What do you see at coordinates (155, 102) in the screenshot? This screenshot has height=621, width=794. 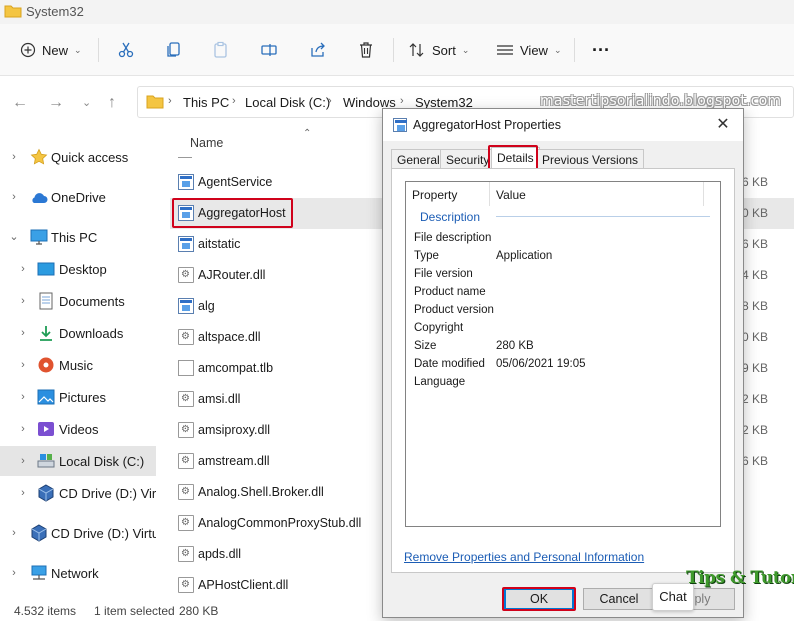 I see `folder-icon` at bounding box center [155, 102].